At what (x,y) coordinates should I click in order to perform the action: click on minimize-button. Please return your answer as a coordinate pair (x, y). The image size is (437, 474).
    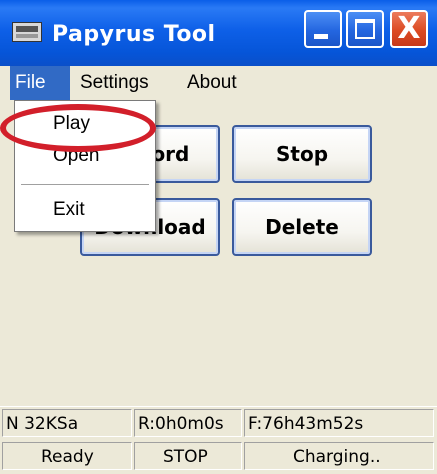
    Looking at the image, I should click on (323, 29).